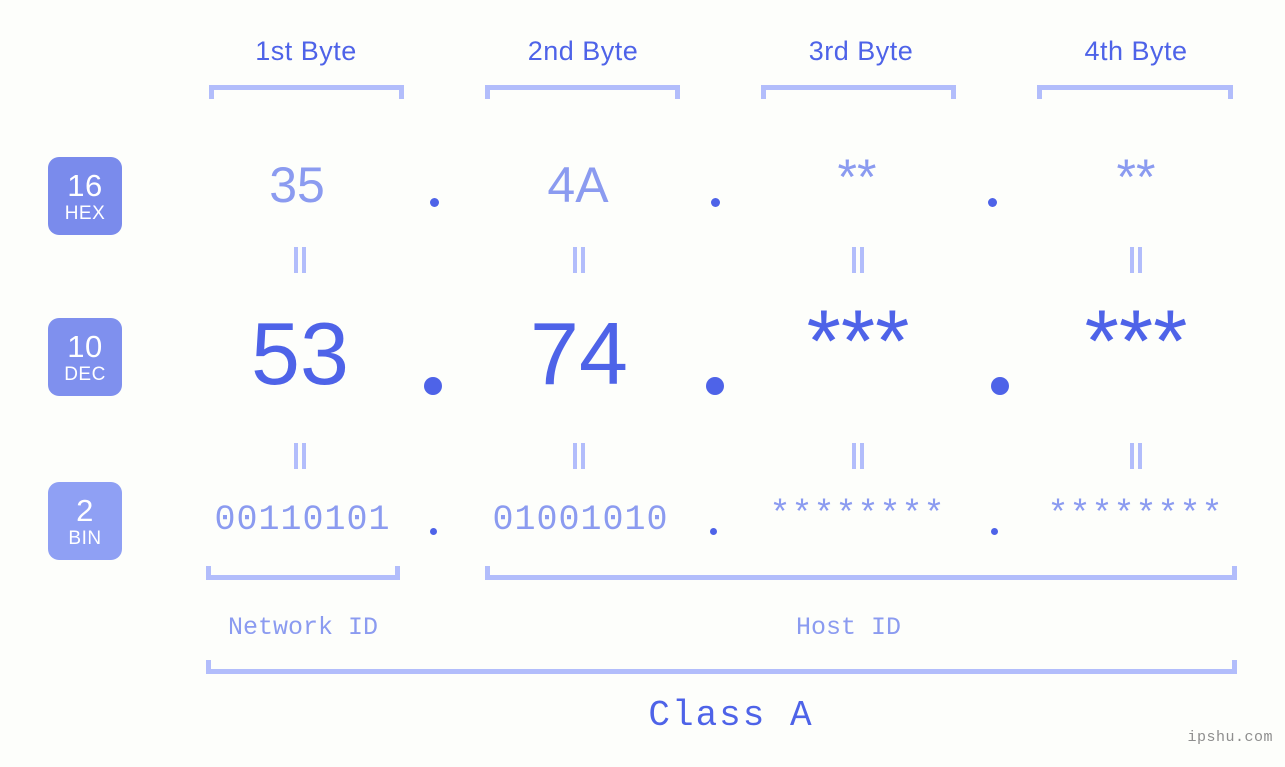  I want to click on radix-badge-hex: 16 HEX, so click(85, 196).